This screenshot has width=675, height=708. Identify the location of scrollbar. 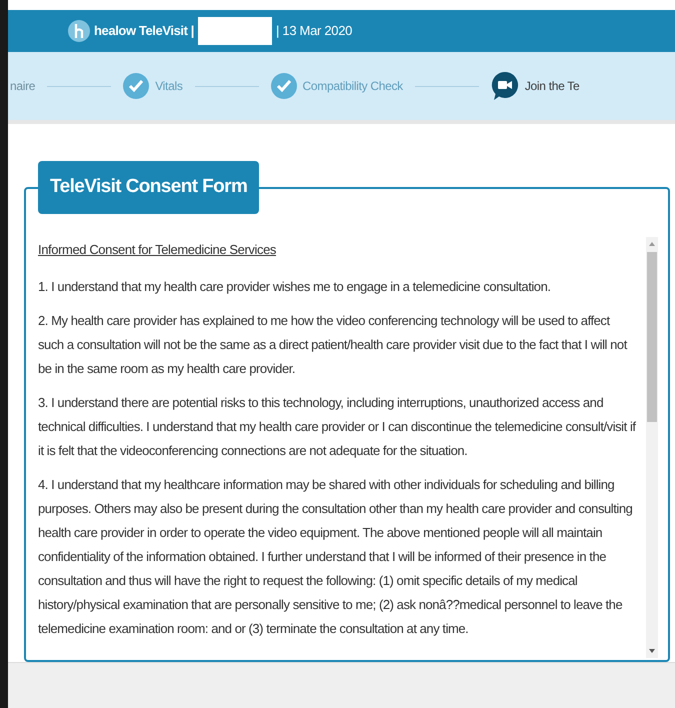
(652, 447).